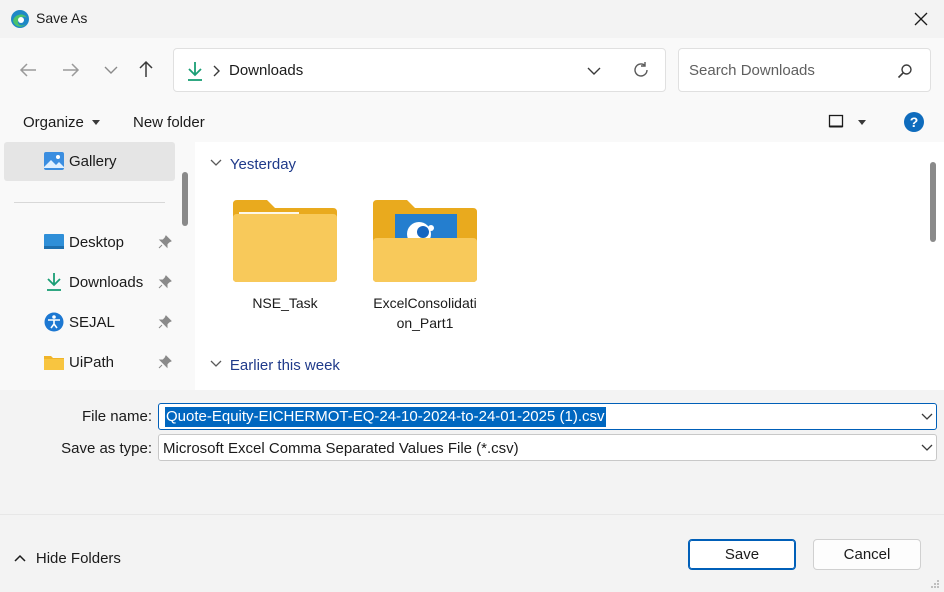 The width and height of the screenshot is (944, 592). I want to click on sidebar-divider, so click(89, 202).